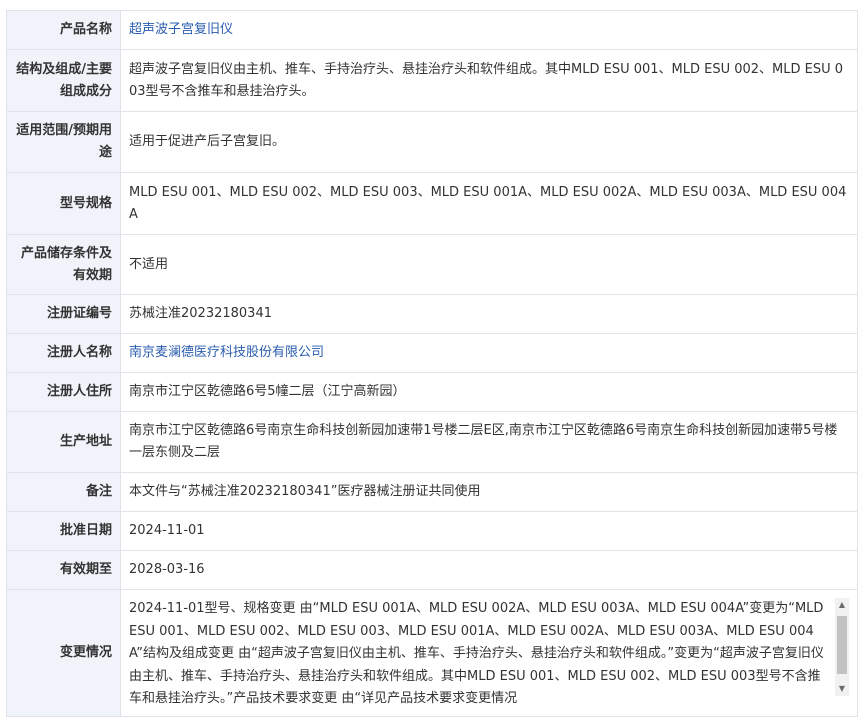 The image size is (864, 717). I want to click on label-product-name: 产品名称, so click(63, 30).